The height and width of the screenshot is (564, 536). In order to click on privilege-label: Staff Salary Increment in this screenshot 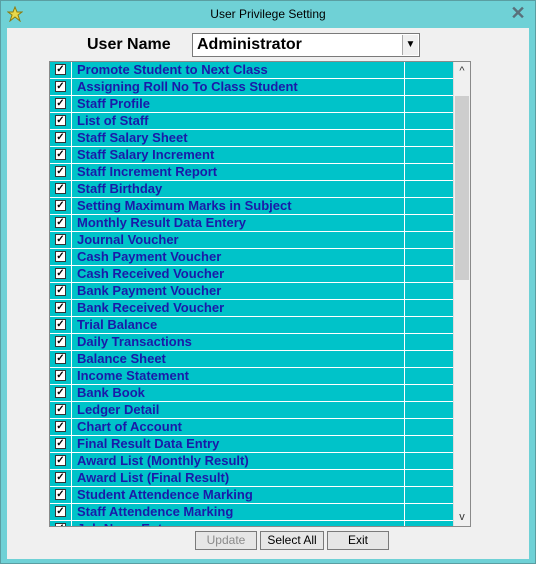, I will do `click(146, 154)`.